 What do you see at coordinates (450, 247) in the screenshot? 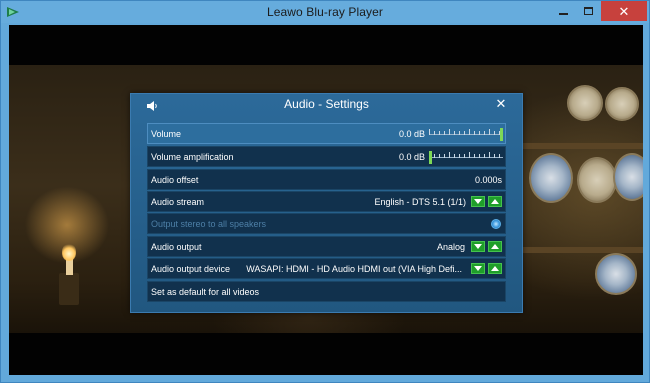
I see `audio-output-value: Analog` at bounding box center [450, 247].